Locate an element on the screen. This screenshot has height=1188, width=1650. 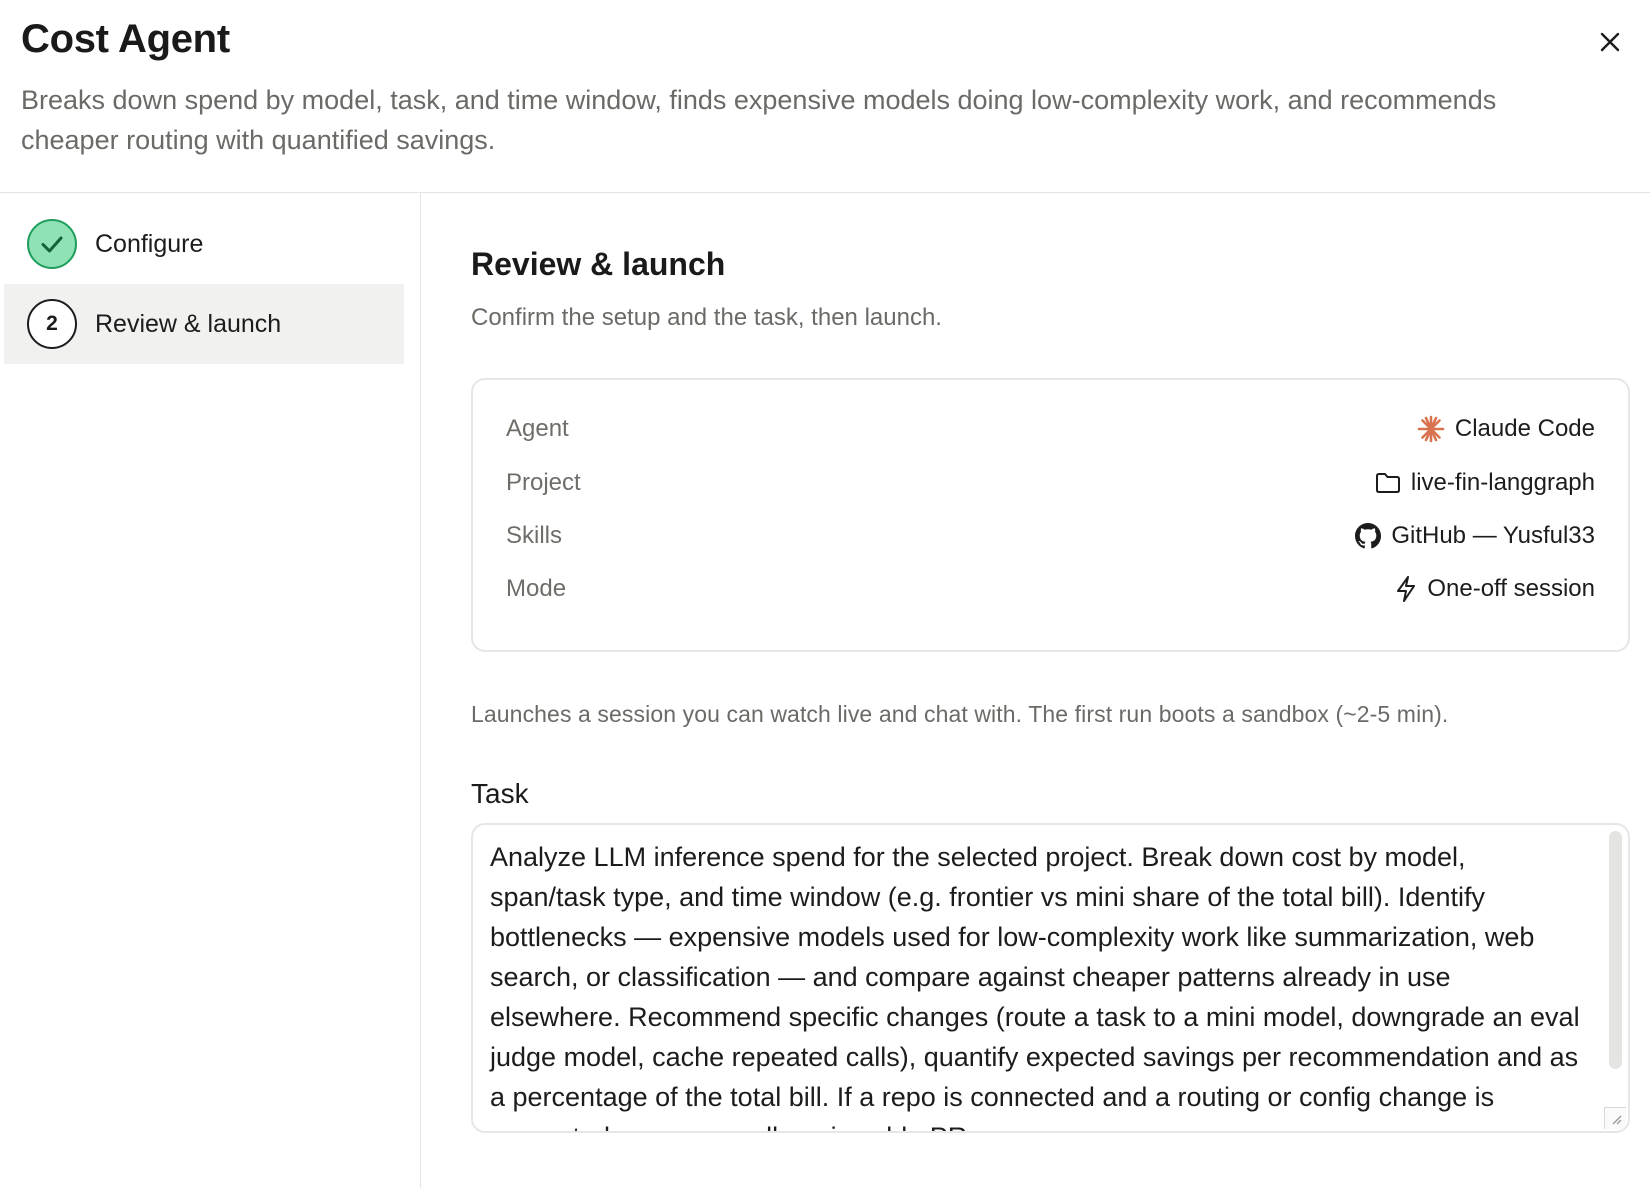
step-label: Review & launch is located at coordinates (188, 323).